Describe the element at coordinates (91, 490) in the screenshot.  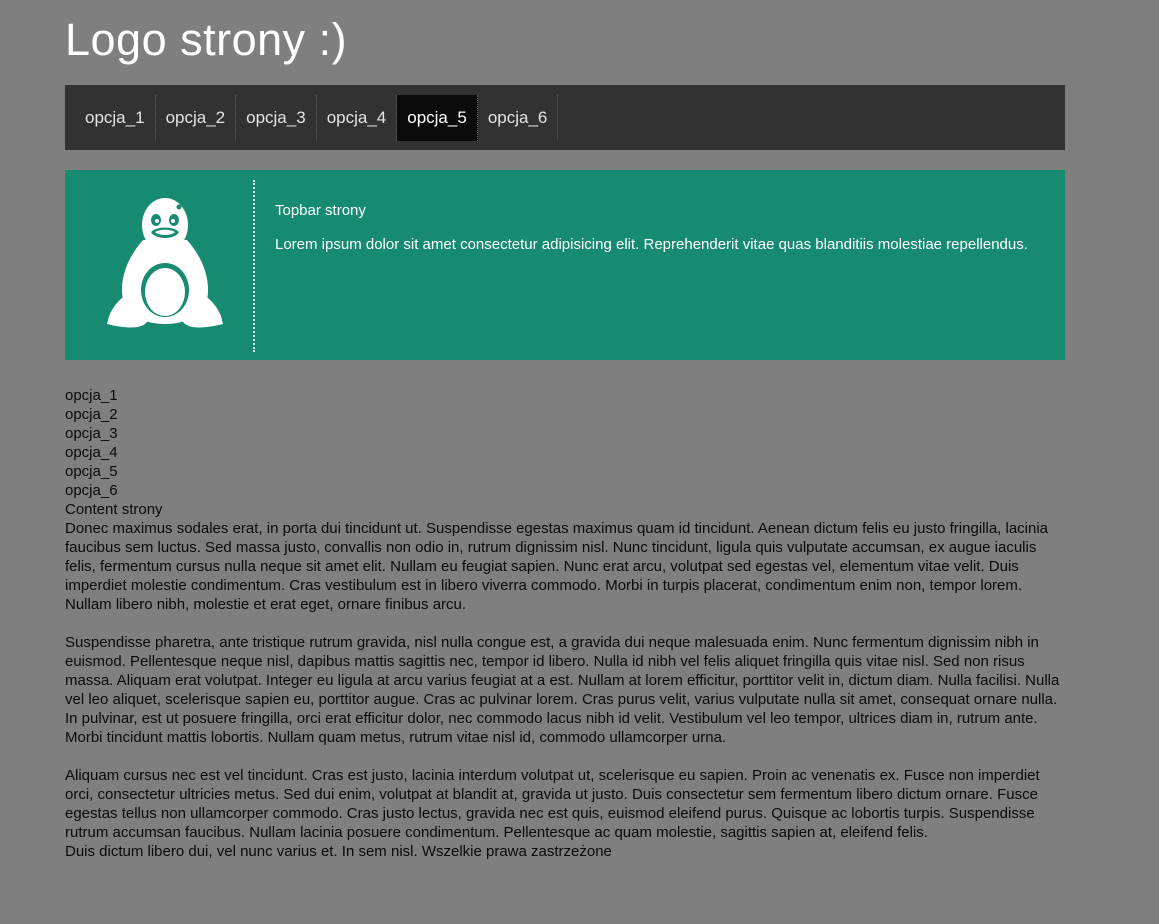
I see `content-list-item: opcja_6` at that location.